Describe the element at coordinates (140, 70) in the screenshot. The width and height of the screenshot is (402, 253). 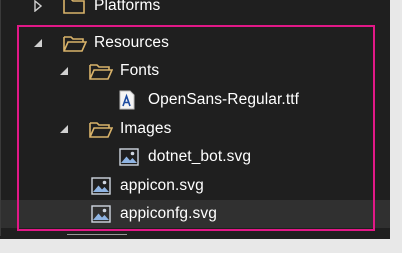
I see `tree-item-label: Fonts` at that location.